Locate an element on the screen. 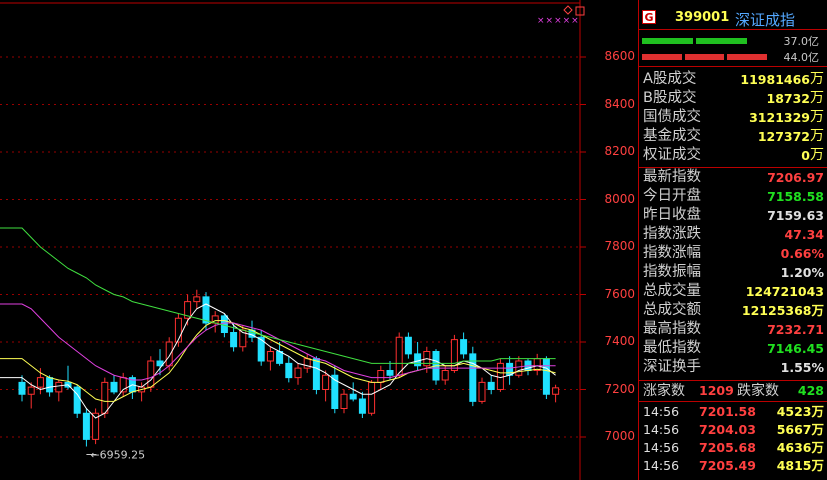  turnover-label: 基金成交 is located at coordinates (672, 136).